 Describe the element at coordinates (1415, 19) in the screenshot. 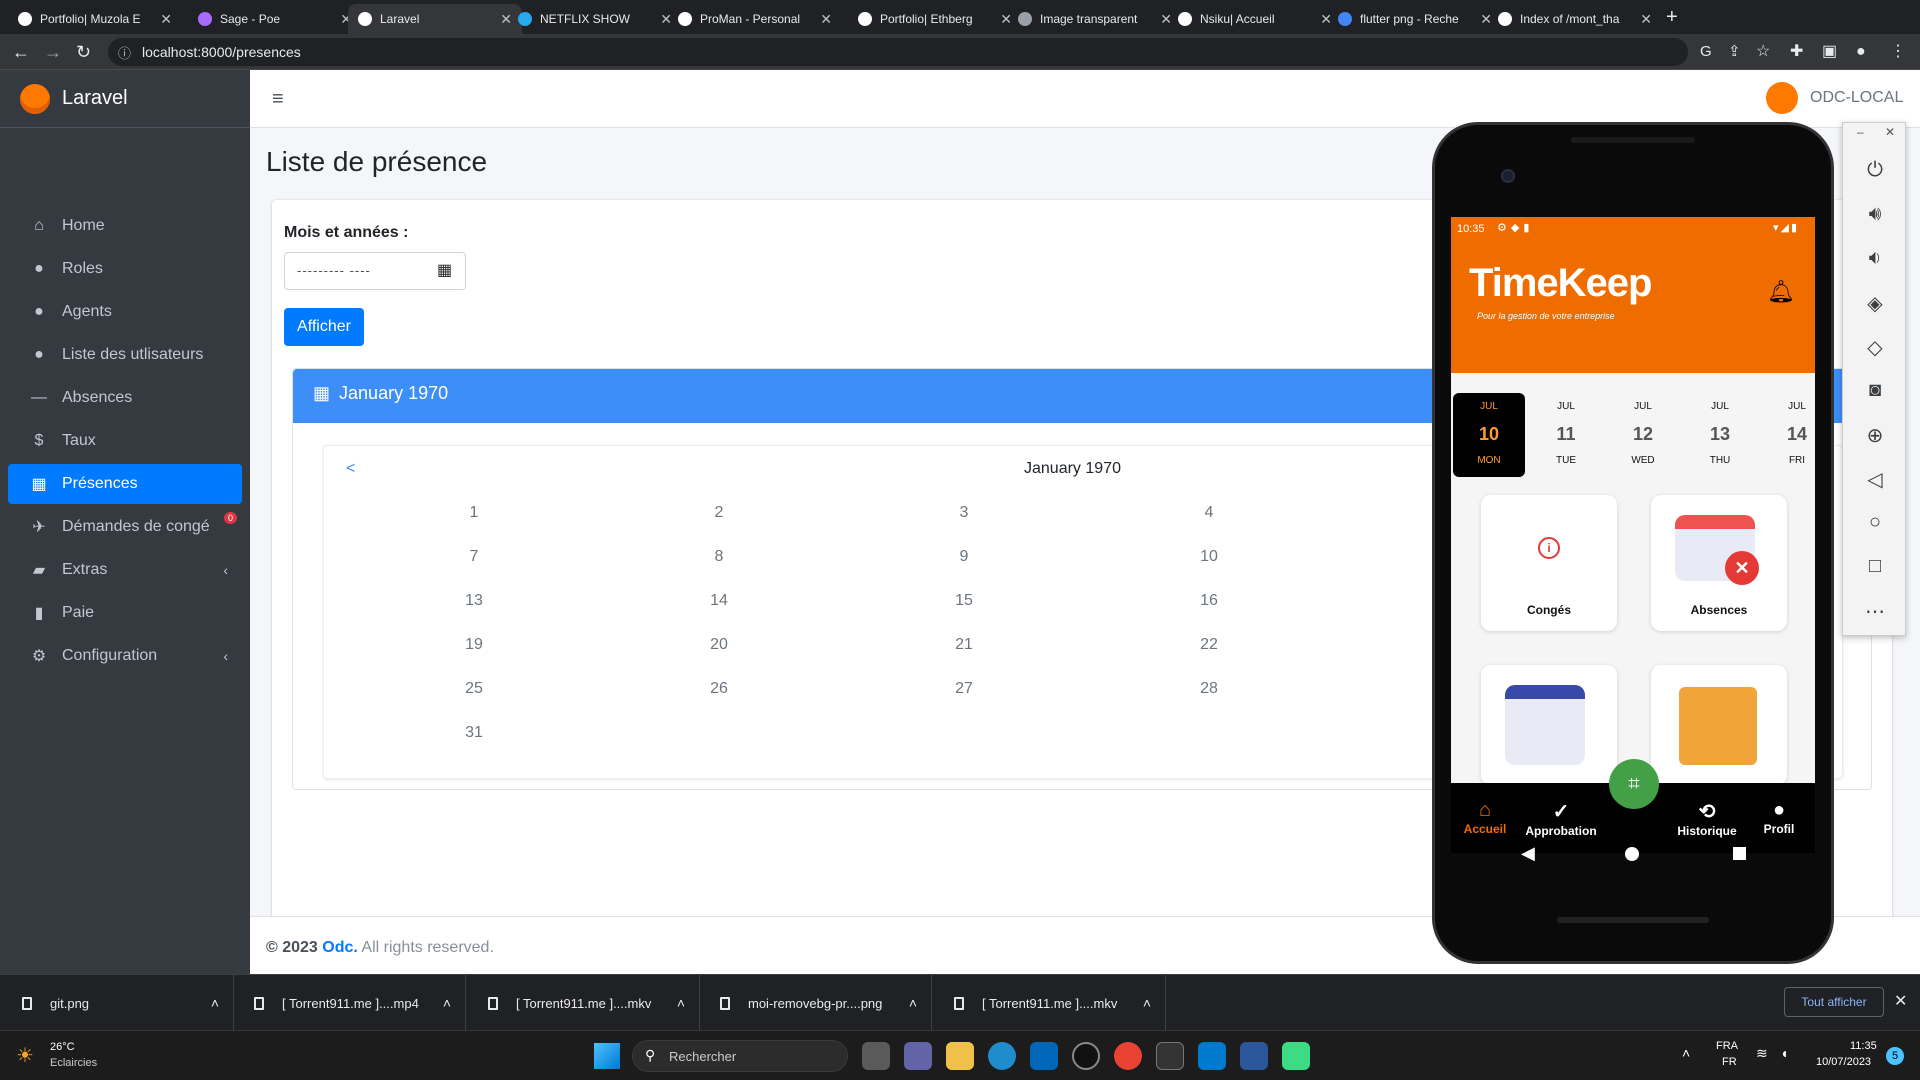

I see `browser-tab: flutter png - Reche ✕` at that location.